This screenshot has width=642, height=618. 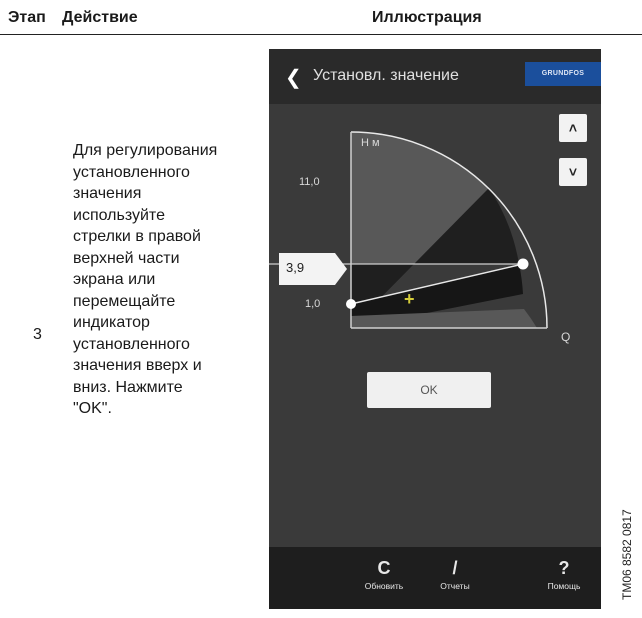 I want to click on screen-title: Установл. значение, so click(x=386, y=75).